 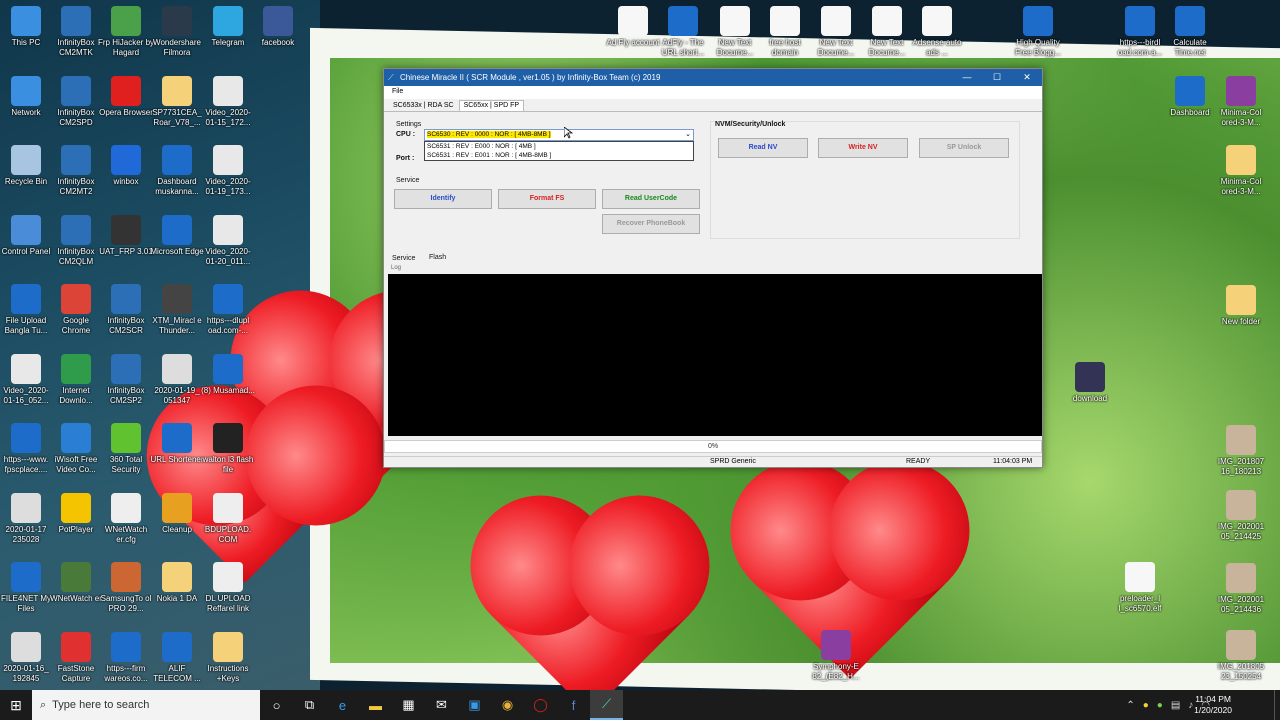 I want to click on edge-icon: e, so click(x=342, y=705).